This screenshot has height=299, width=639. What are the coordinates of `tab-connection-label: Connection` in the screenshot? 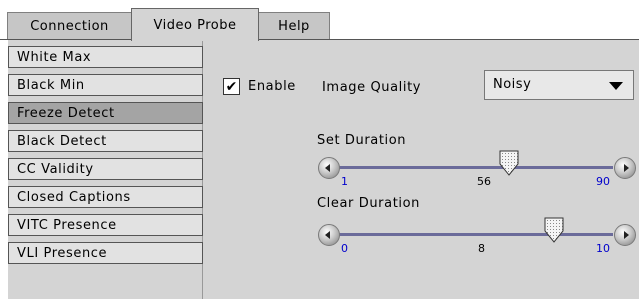 It's located at (69, 26).